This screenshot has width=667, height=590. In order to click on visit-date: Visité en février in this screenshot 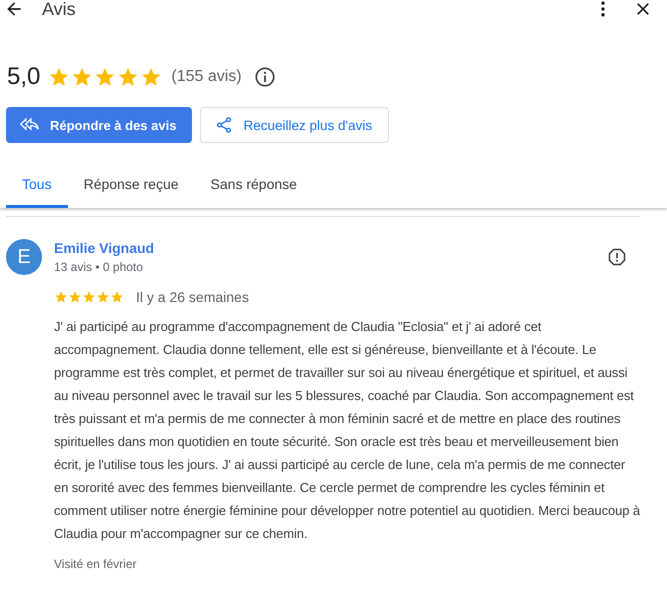, I will do `click(95, 564)`.